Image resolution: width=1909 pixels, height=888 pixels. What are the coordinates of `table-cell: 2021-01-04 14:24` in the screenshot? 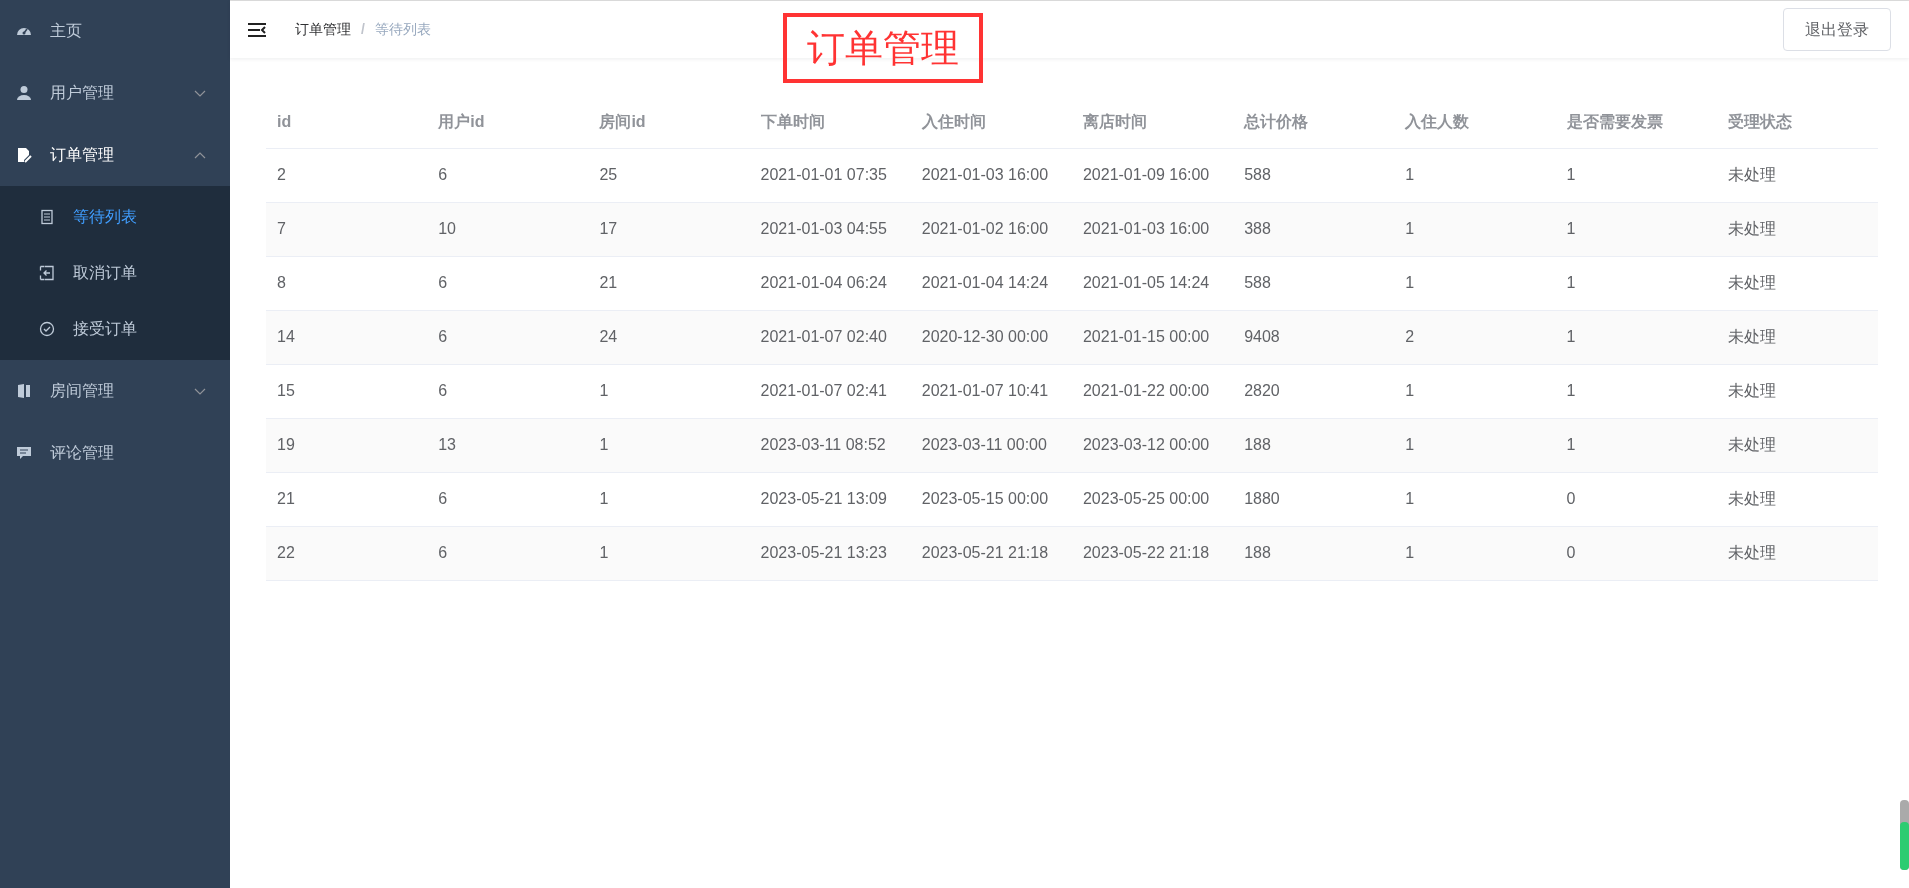 It's located at (985, 282).